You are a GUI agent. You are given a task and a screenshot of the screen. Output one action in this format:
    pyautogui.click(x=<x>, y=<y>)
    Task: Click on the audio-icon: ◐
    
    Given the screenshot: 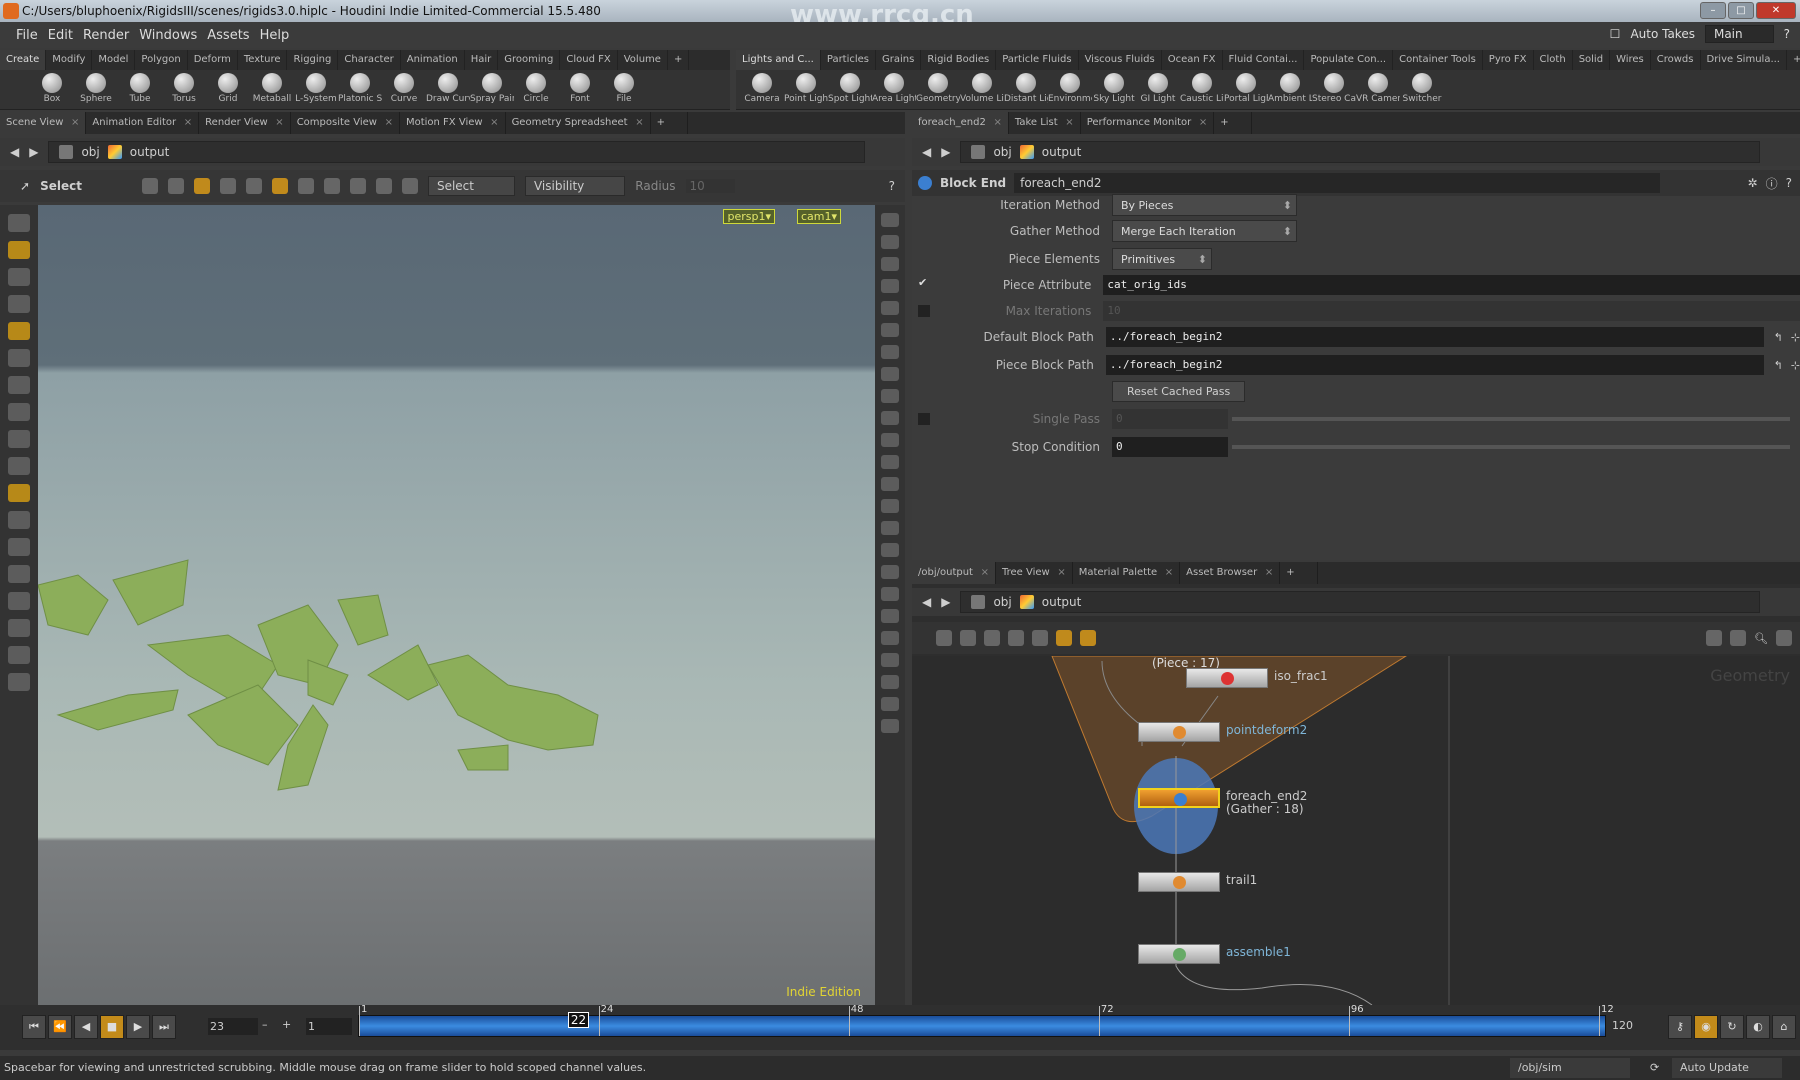 What is the action you would take?
    pyautogui.click(x=1758, y=1027)
    